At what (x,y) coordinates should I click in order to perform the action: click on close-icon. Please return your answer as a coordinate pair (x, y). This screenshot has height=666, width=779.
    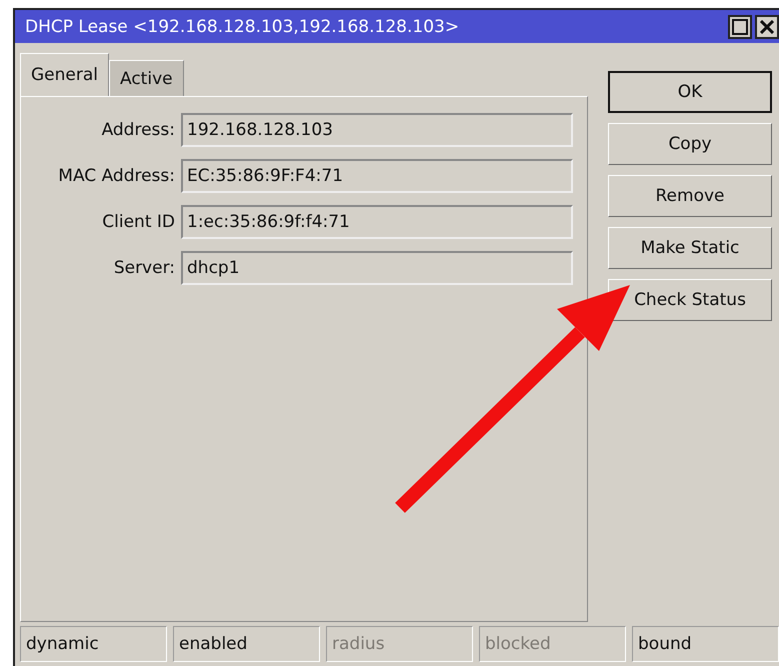
    Looking at the image, I should click on (767, 27).